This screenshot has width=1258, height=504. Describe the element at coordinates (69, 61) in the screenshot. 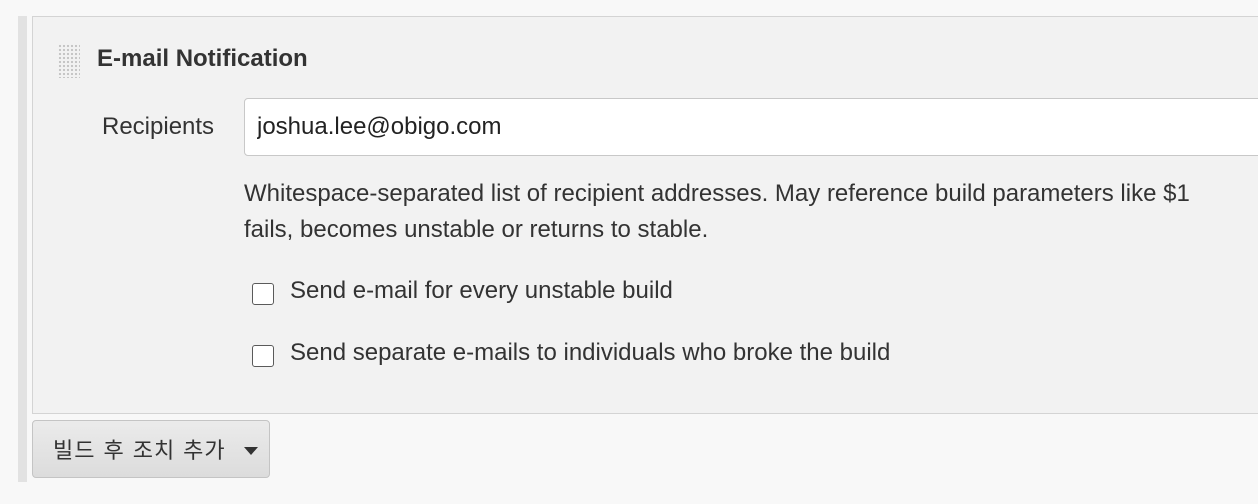

I see `drag-handle-icon` at that location.